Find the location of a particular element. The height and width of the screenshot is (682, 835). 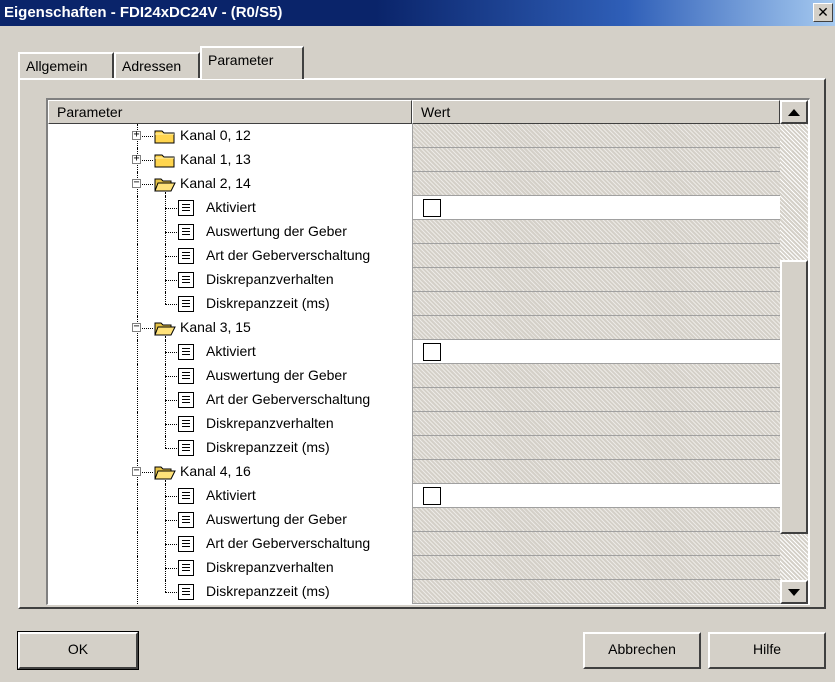

tree-item-label: Kanal 0, 12 is located at coordinates (215, 135).